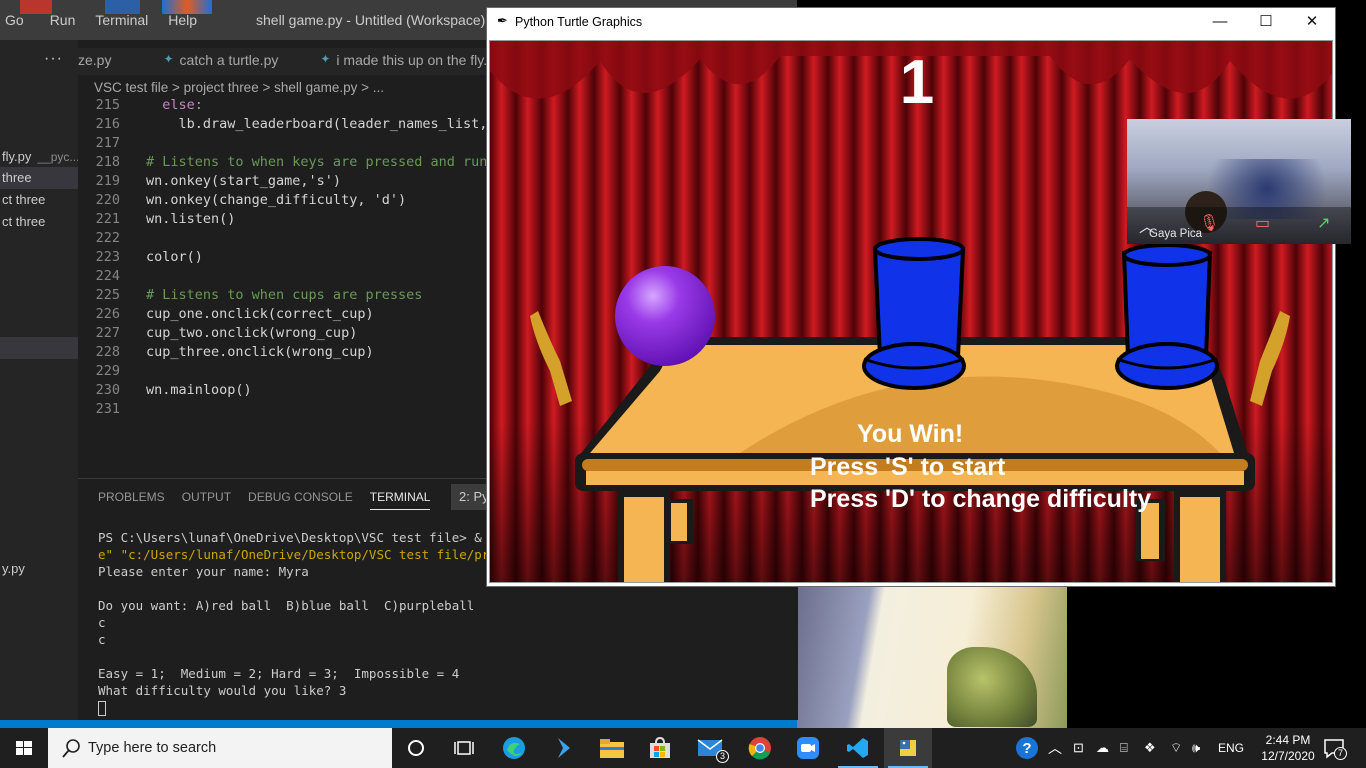 This screenshot has width=1366, height=768. Describe the element at coordinates (242, 200) in the screenshot. I see `code-line: 220 wn.onkey(change_difficulty, 'd')` at that location.